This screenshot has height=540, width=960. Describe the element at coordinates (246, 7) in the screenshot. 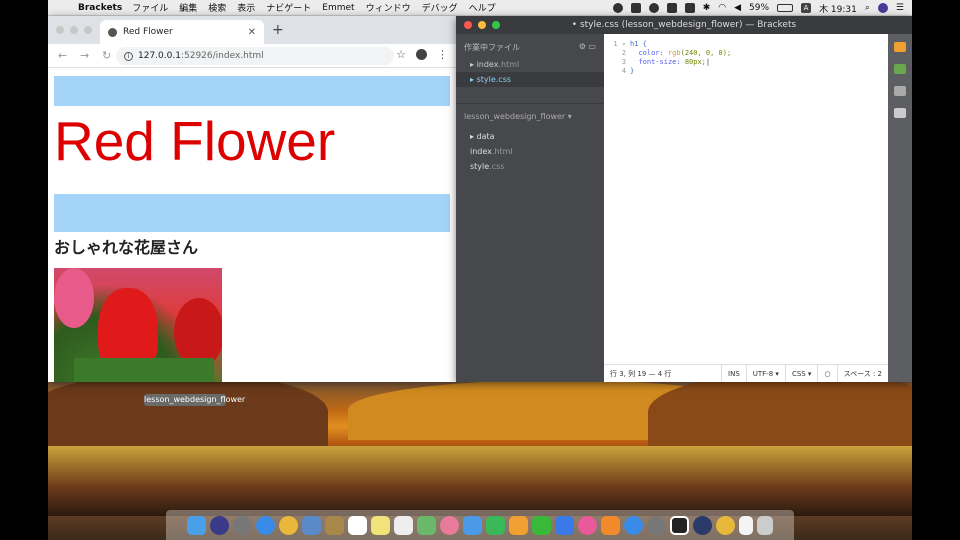

I see `menu-view: 表示` at that location.